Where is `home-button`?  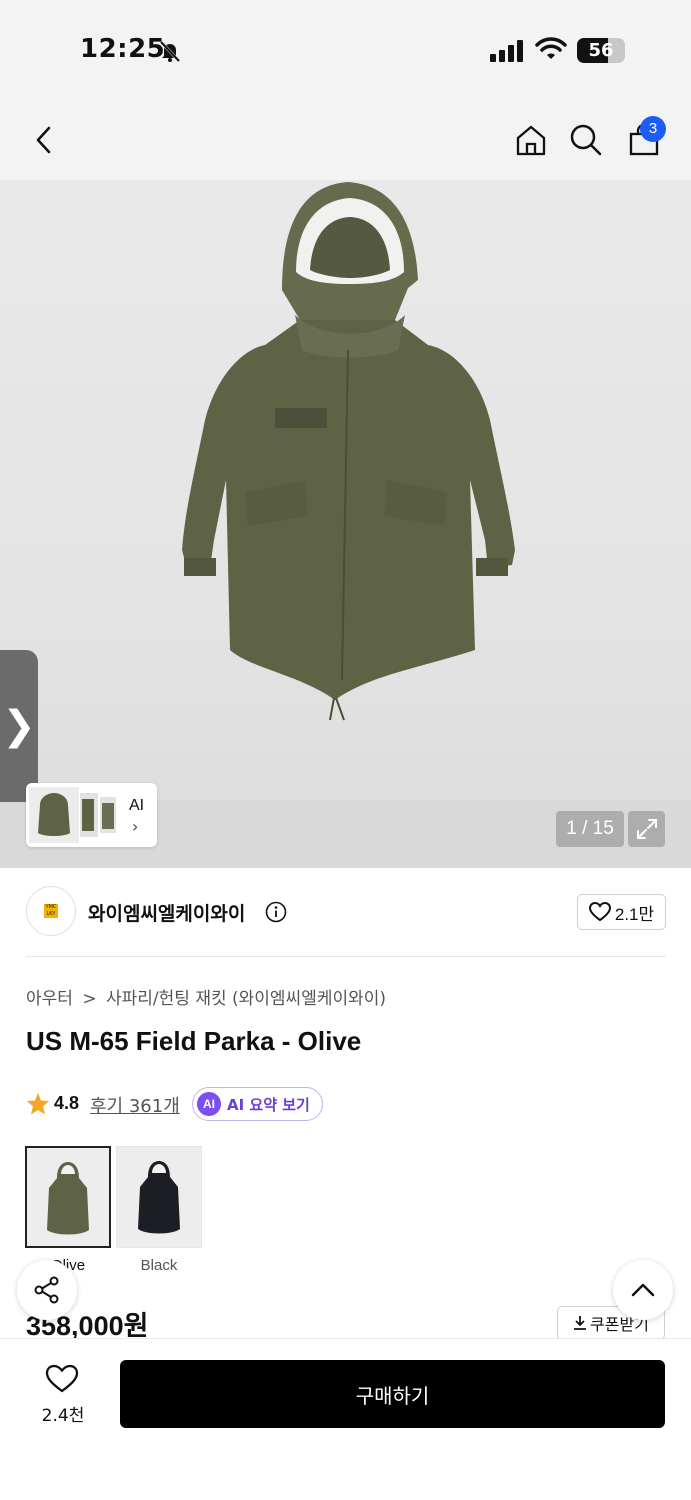 home-button is located at coordinates (531, 140).